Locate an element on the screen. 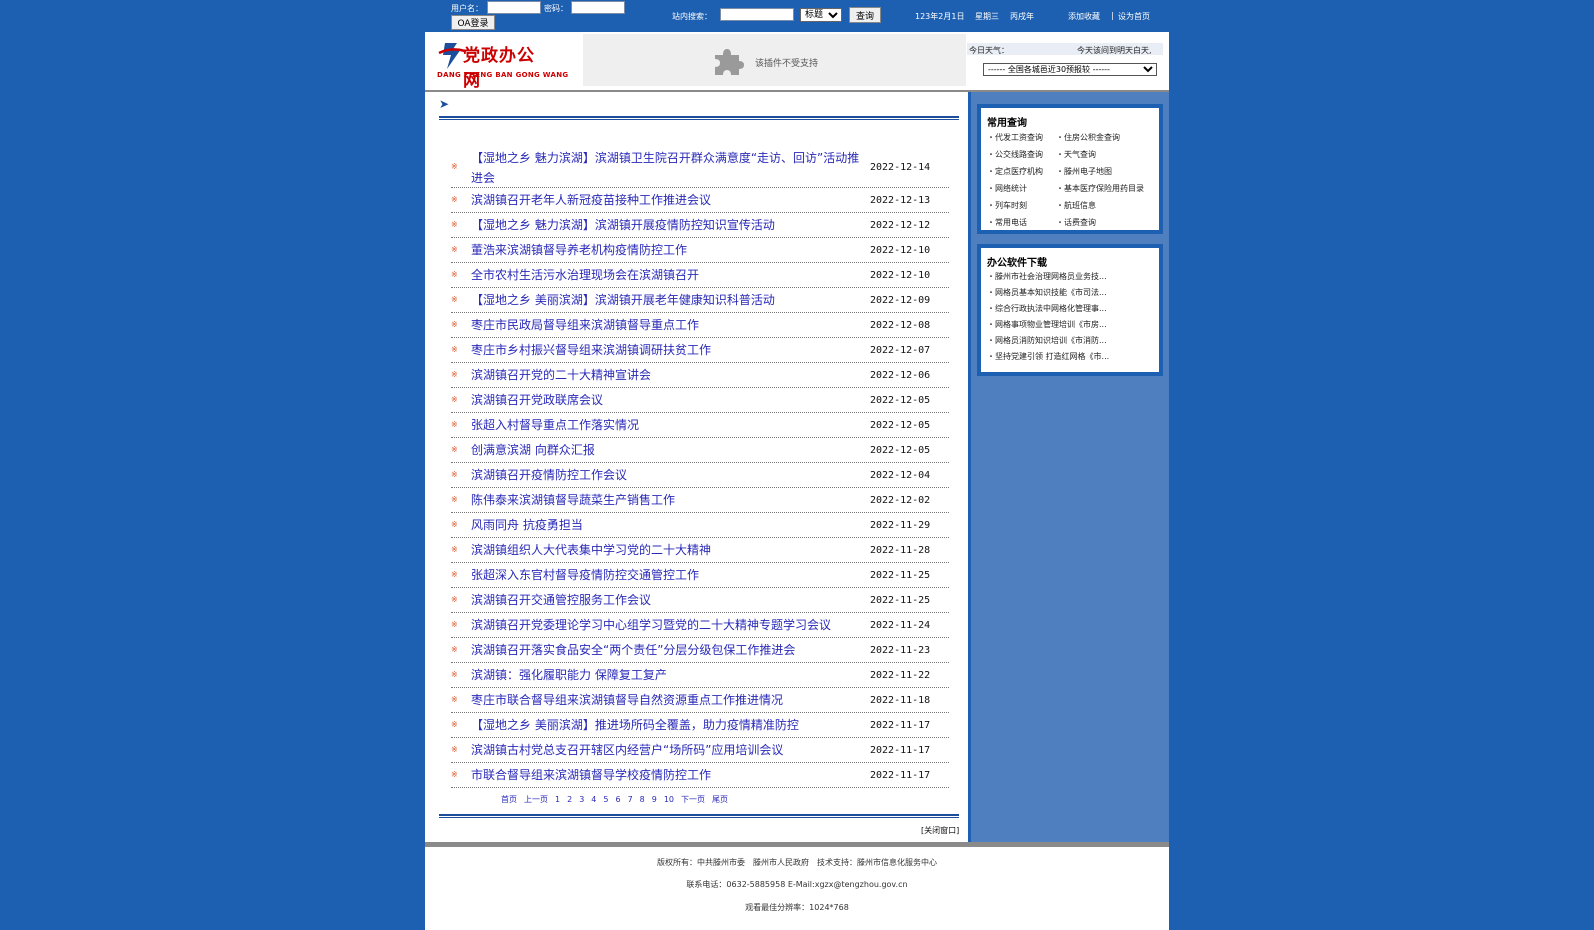  news-title-link: 枣庄市联合督导组来滨湖镇督导自然资源重点工作推进情况 is located at coordinates (666, 700).